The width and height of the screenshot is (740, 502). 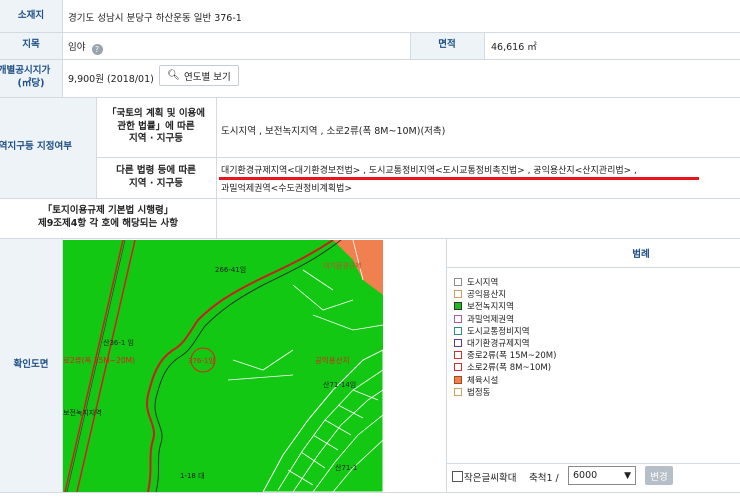 I want to click on legend-item-label: 소로2류(폭 8M~10M), so click(x=509, y=368).